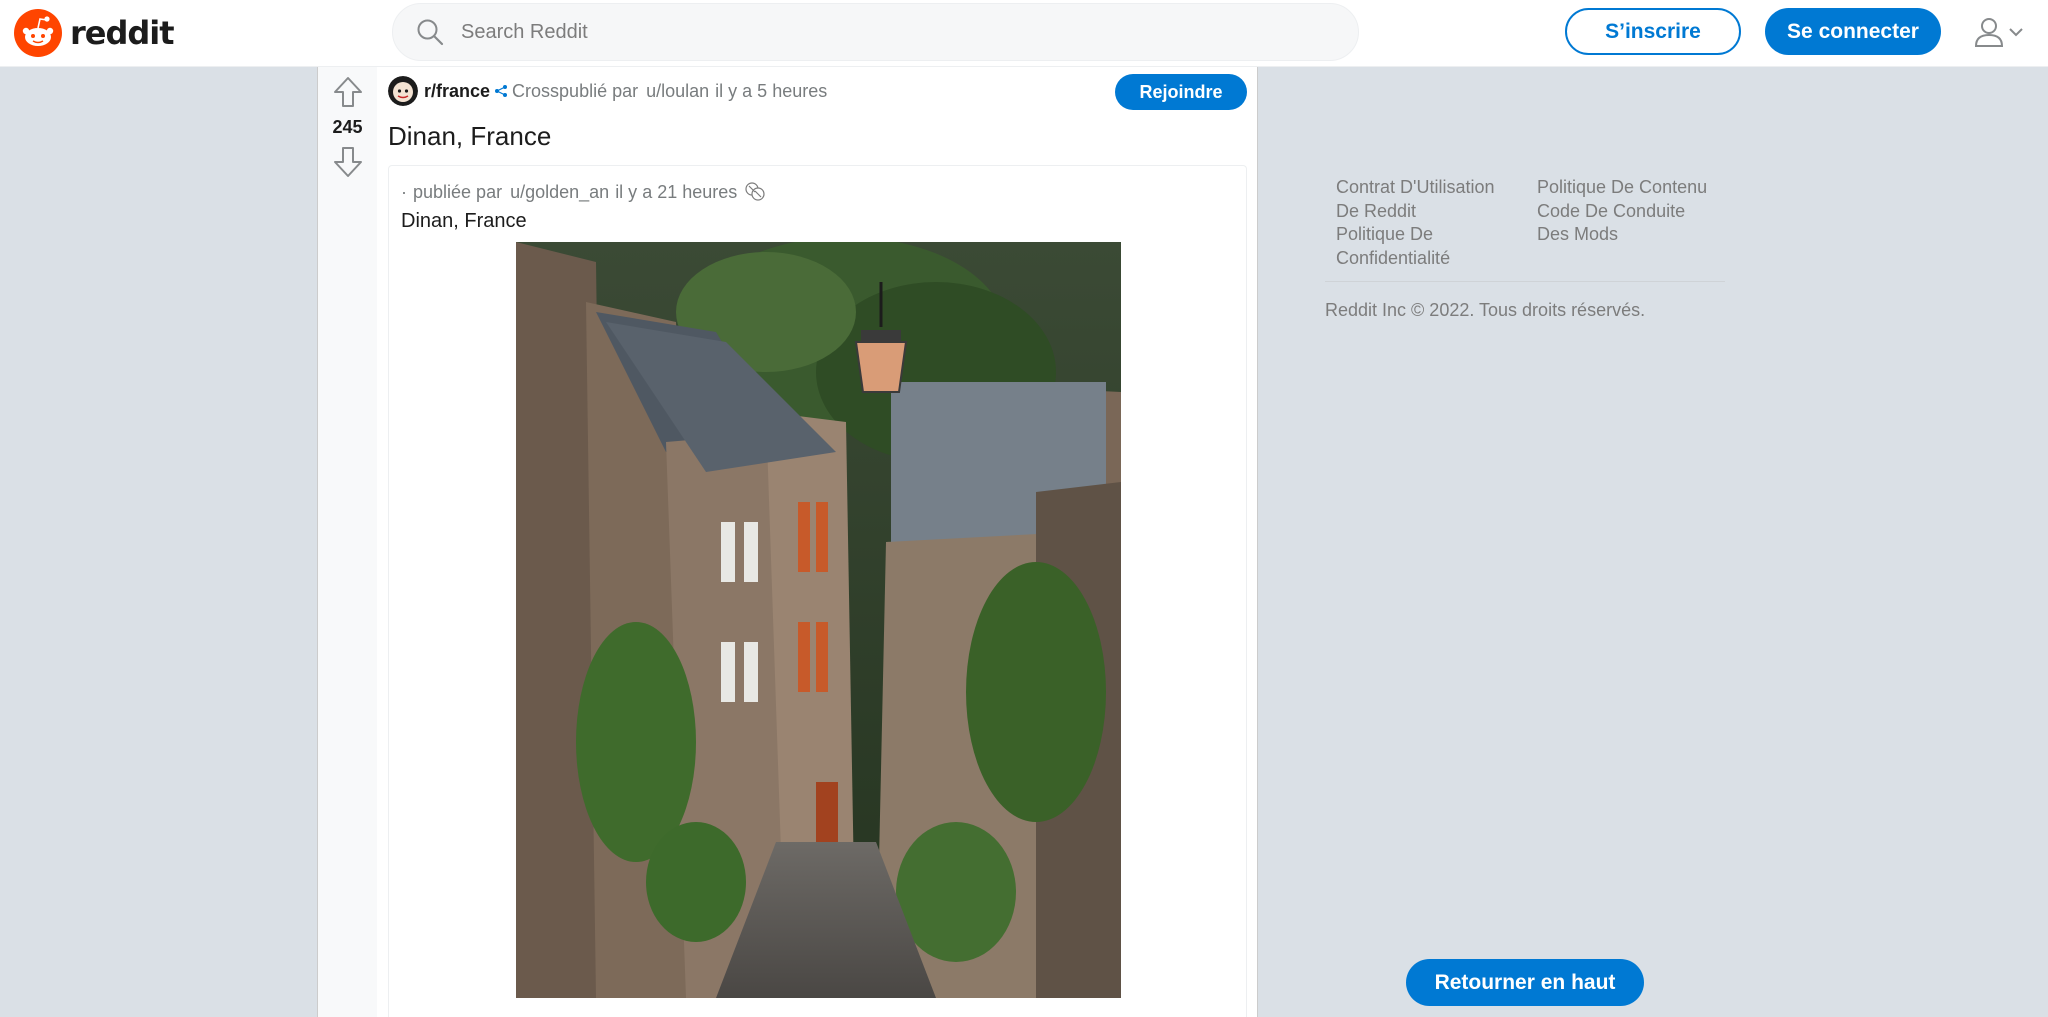  What do you see at coordinates (755, 191) in the screenshot?
I see `award-icon` at bounding box center [755, 191].